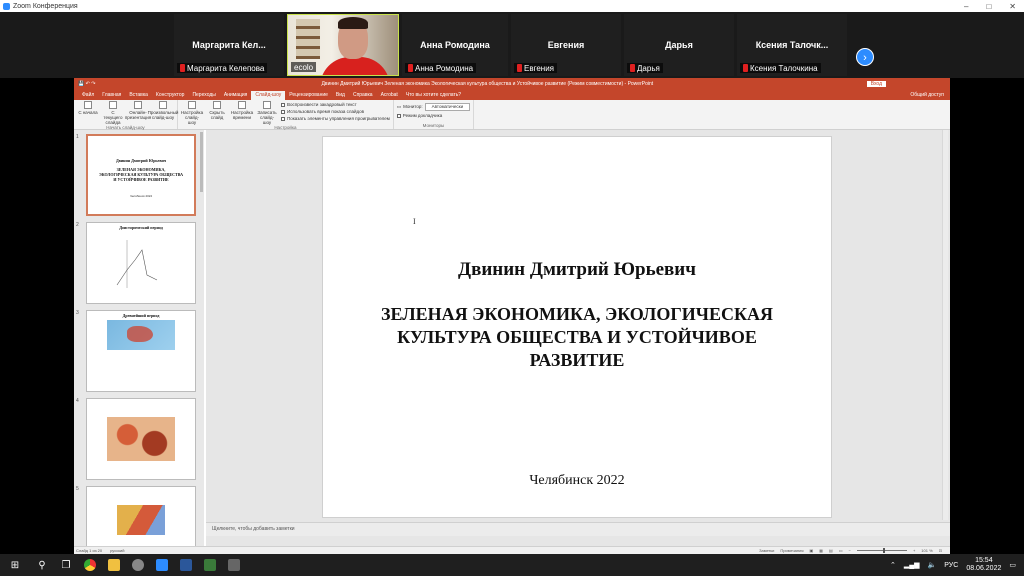 This screenshot has width=1024, height=576. I want to click on tab-file: Файл, so click(88, 95).